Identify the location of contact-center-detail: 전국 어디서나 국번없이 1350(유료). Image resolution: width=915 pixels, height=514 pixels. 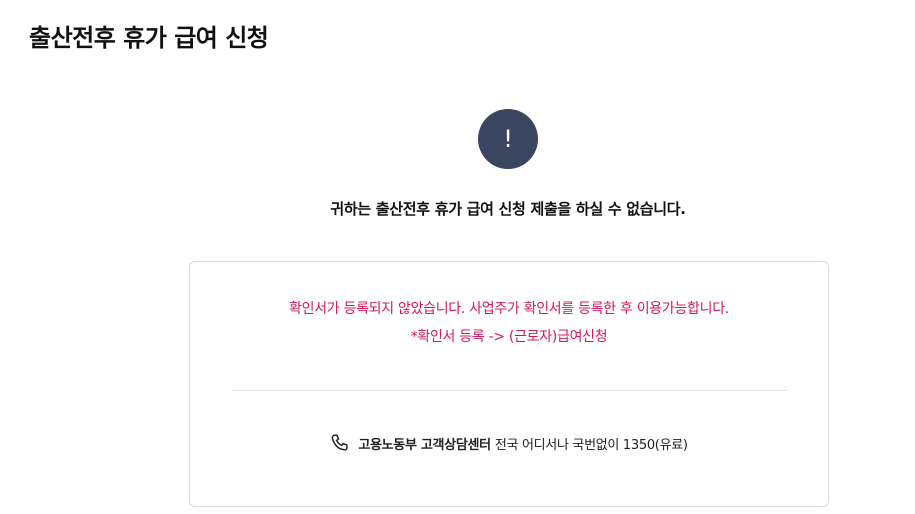
(591, 445).